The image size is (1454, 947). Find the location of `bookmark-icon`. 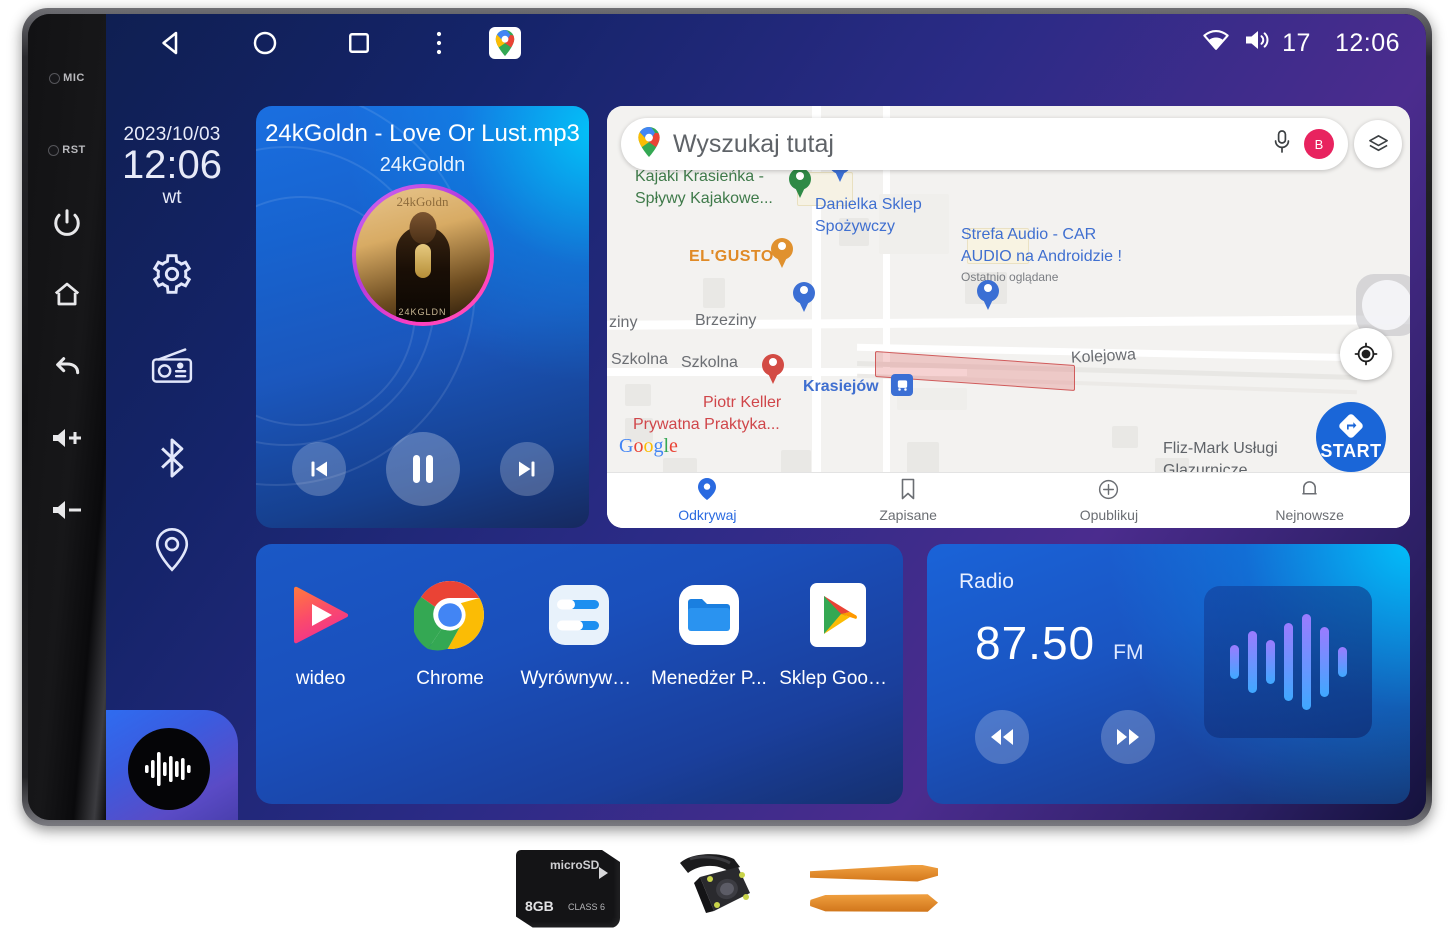

bookmark-icon is located at coordinates (908, 491).